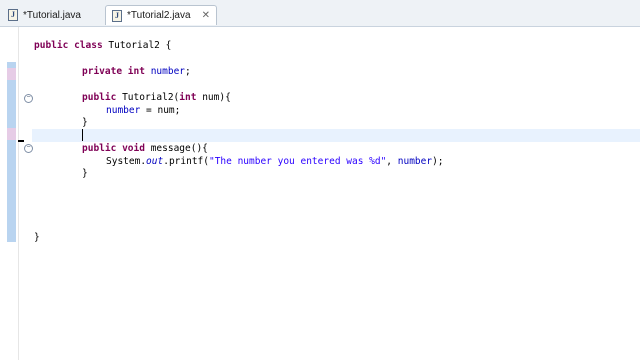 This screenshot has height=360, width=640. I want to click on tab-tutorial-java: J *Tutorial.java, so click(52, 15).